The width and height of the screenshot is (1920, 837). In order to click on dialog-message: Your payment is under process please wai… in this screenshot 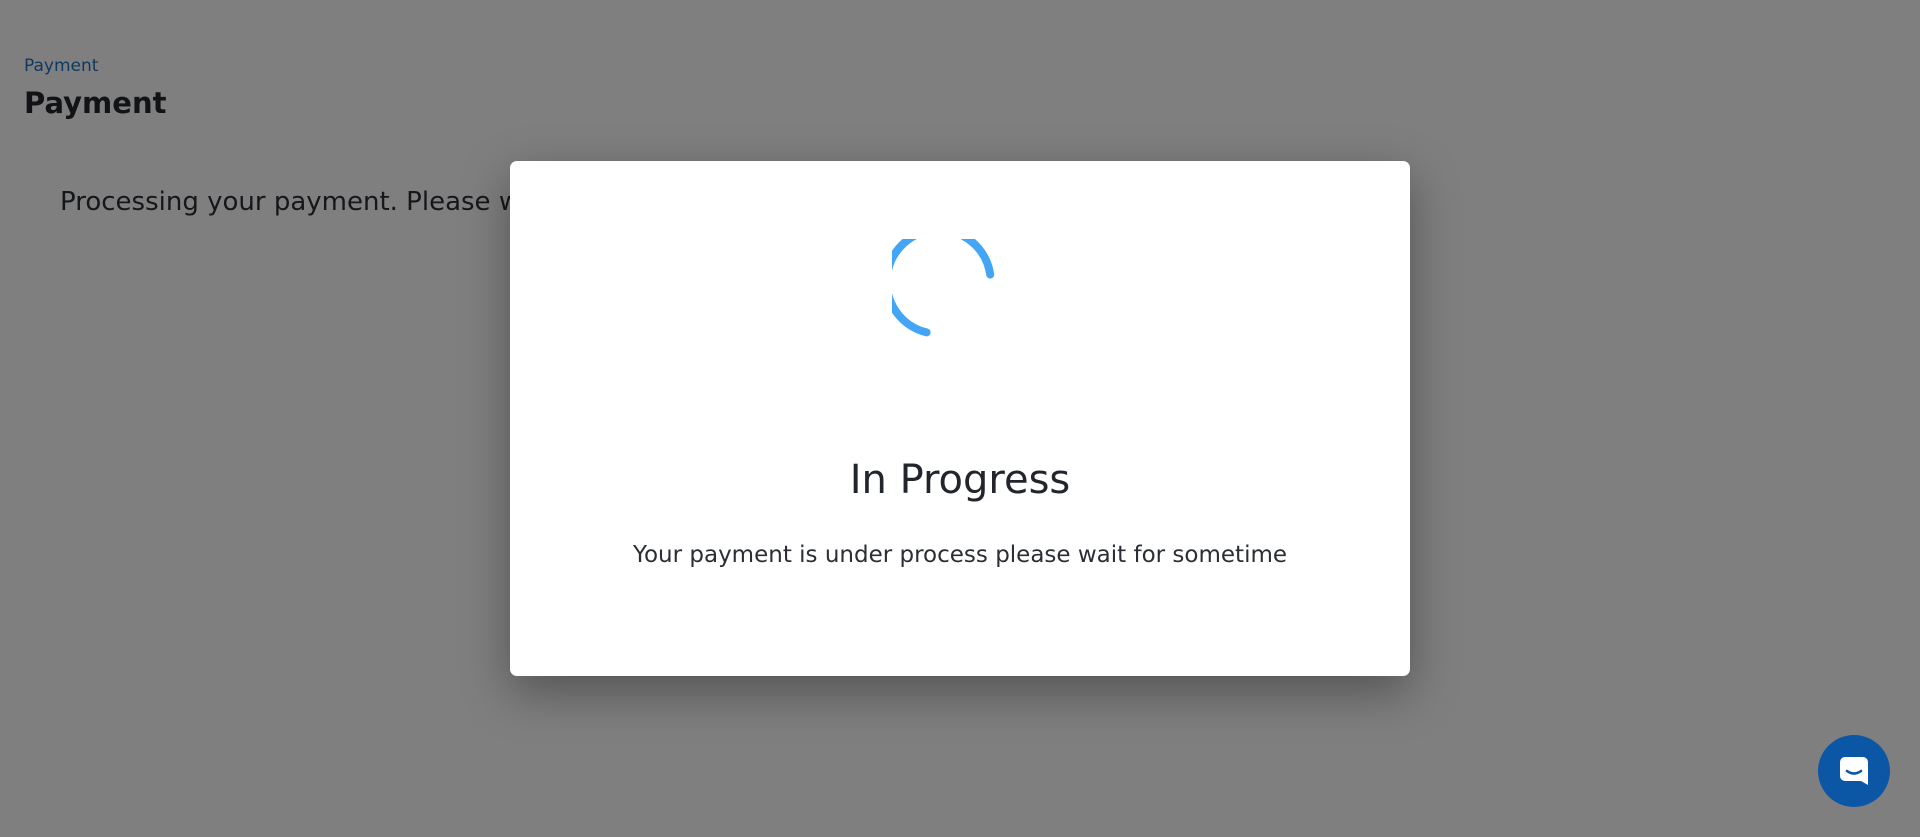, I will do `click(960, 555)`.